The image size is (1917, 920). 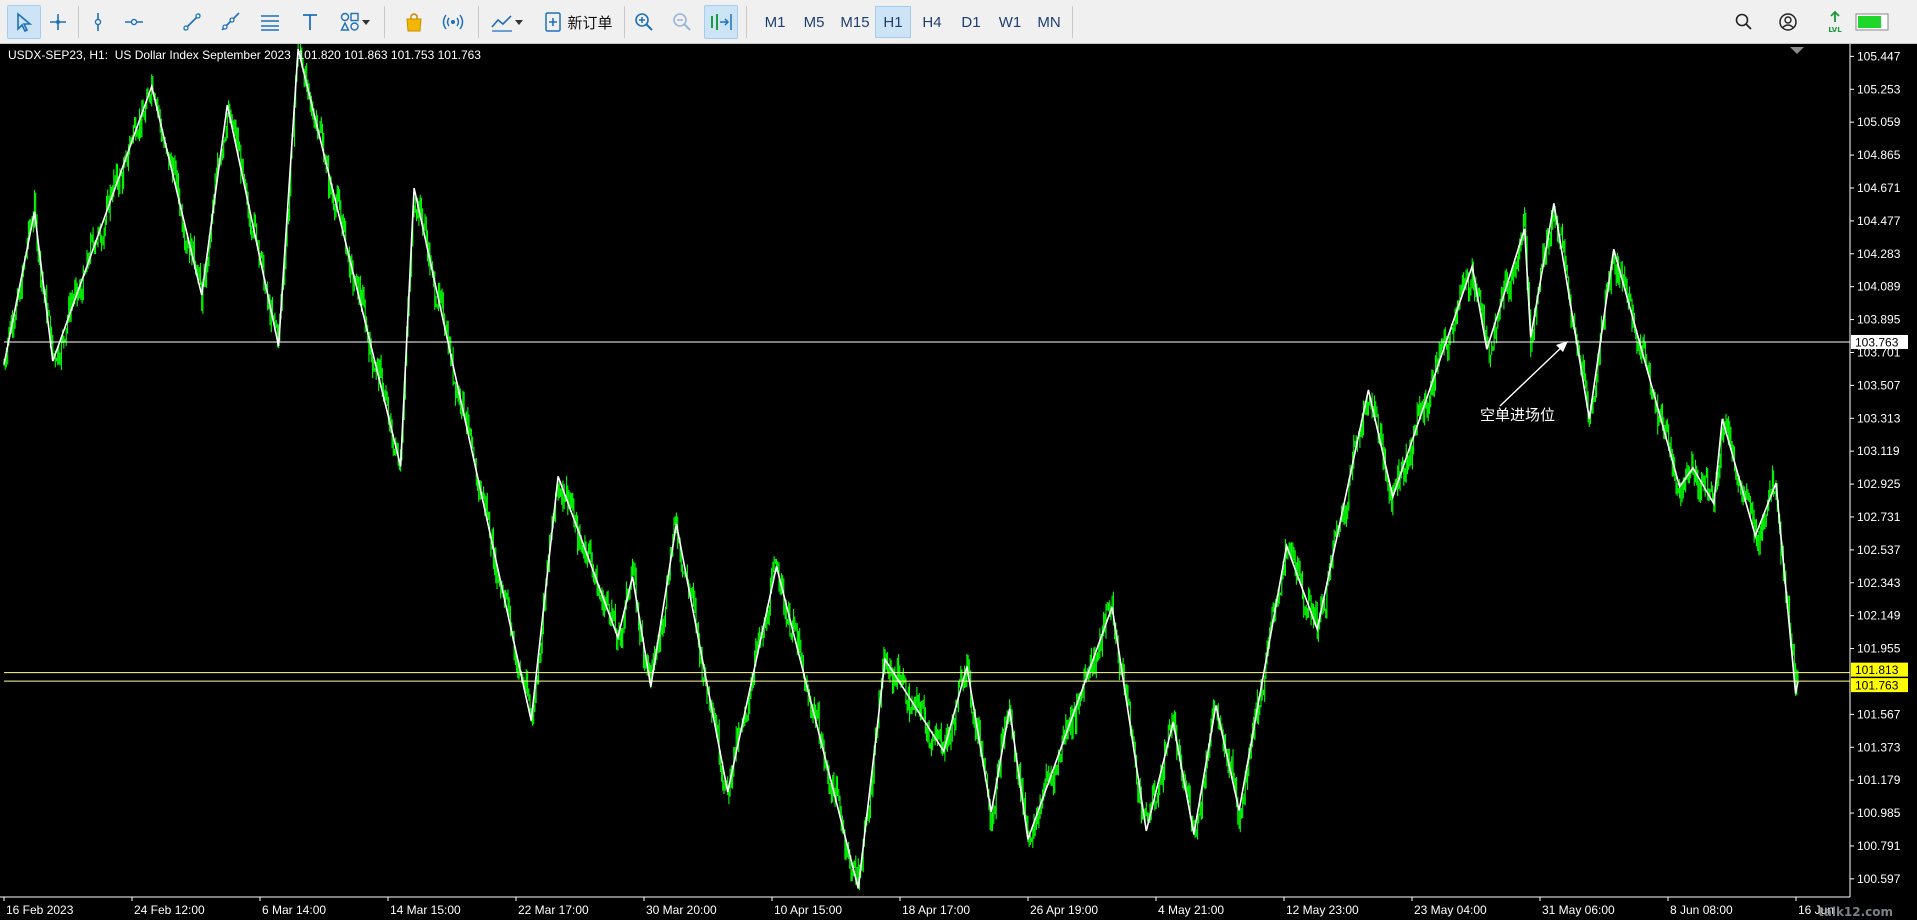 I want to click on badge-label: 103.763, so click(x=1877, y=342).